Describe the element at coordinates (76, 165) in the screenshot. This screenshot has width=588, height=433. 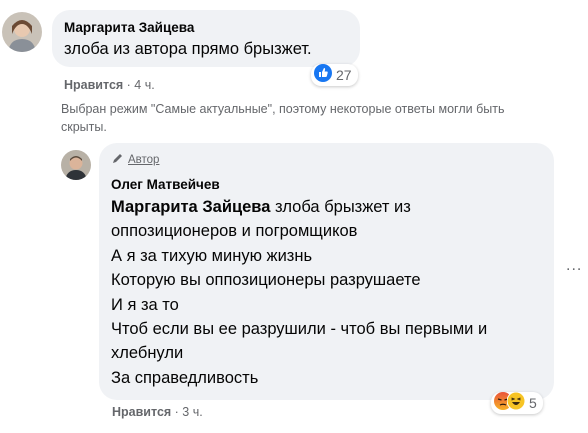
I see `avatar-oleg` at that location.